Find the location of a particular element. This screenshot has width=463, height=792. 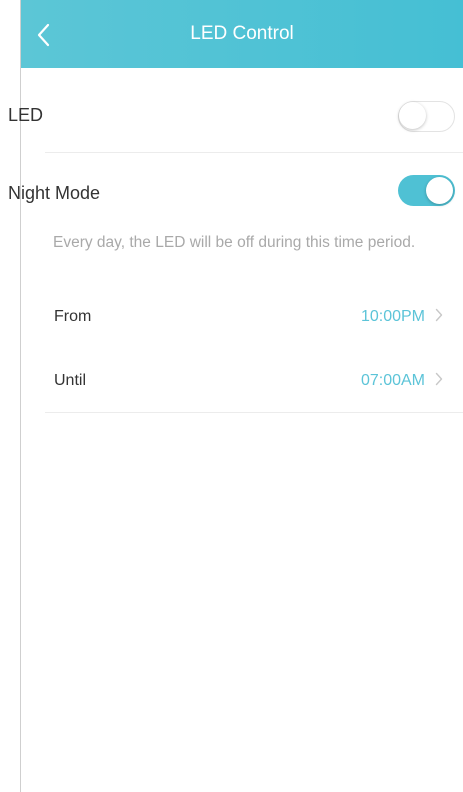

night-mode-label: Night Mode is located at coordinates (54, 193).